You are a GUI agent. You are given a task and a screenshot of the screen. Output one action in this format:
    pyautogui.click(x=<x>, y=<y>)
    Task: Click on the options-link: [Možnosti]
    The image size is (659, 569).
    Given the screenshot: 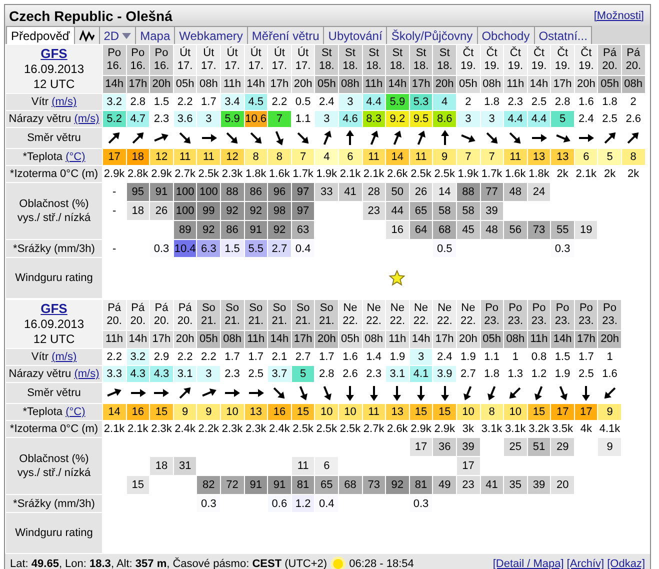 What is the action you would take?
    pyautogui.click(x=619, y=16)
    